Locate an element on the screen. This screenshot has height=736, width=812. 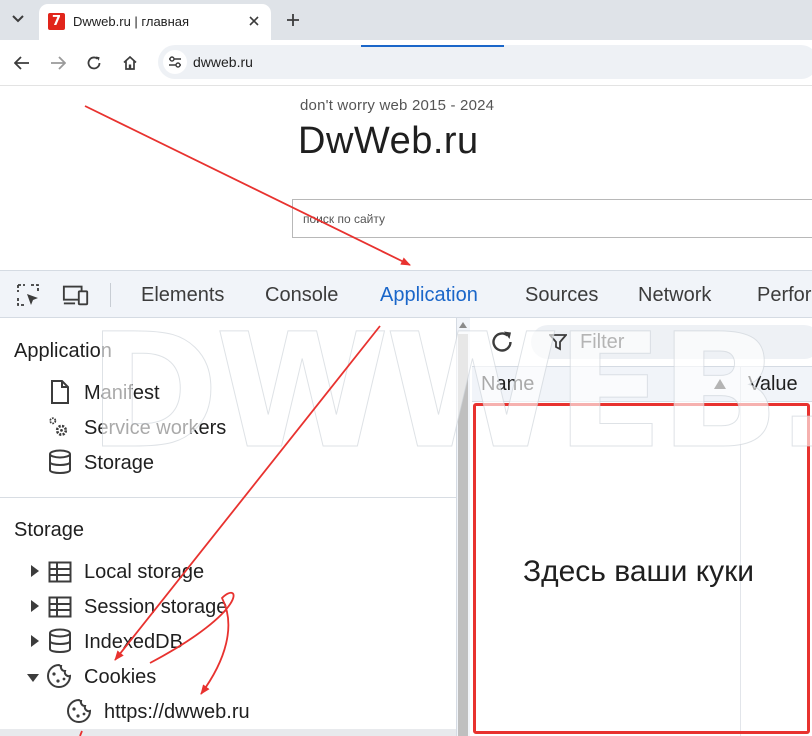
browser-tab-active: 7 Dwweb.ru | главная is located at coordinates (155, 22).